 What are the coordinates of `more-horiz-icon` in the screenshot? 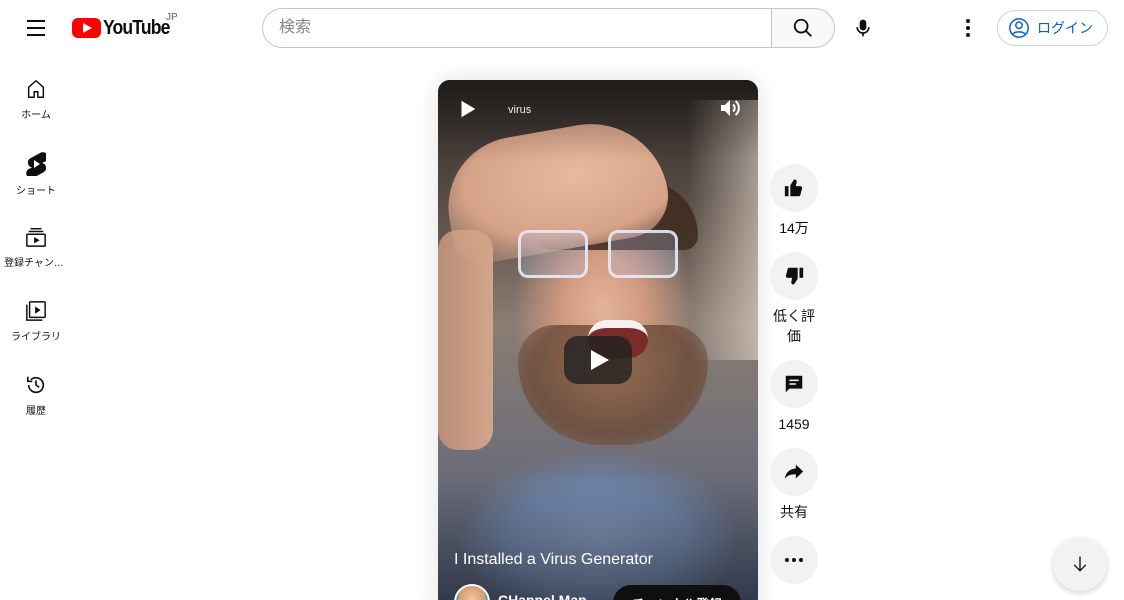 It's located at (794, 560).